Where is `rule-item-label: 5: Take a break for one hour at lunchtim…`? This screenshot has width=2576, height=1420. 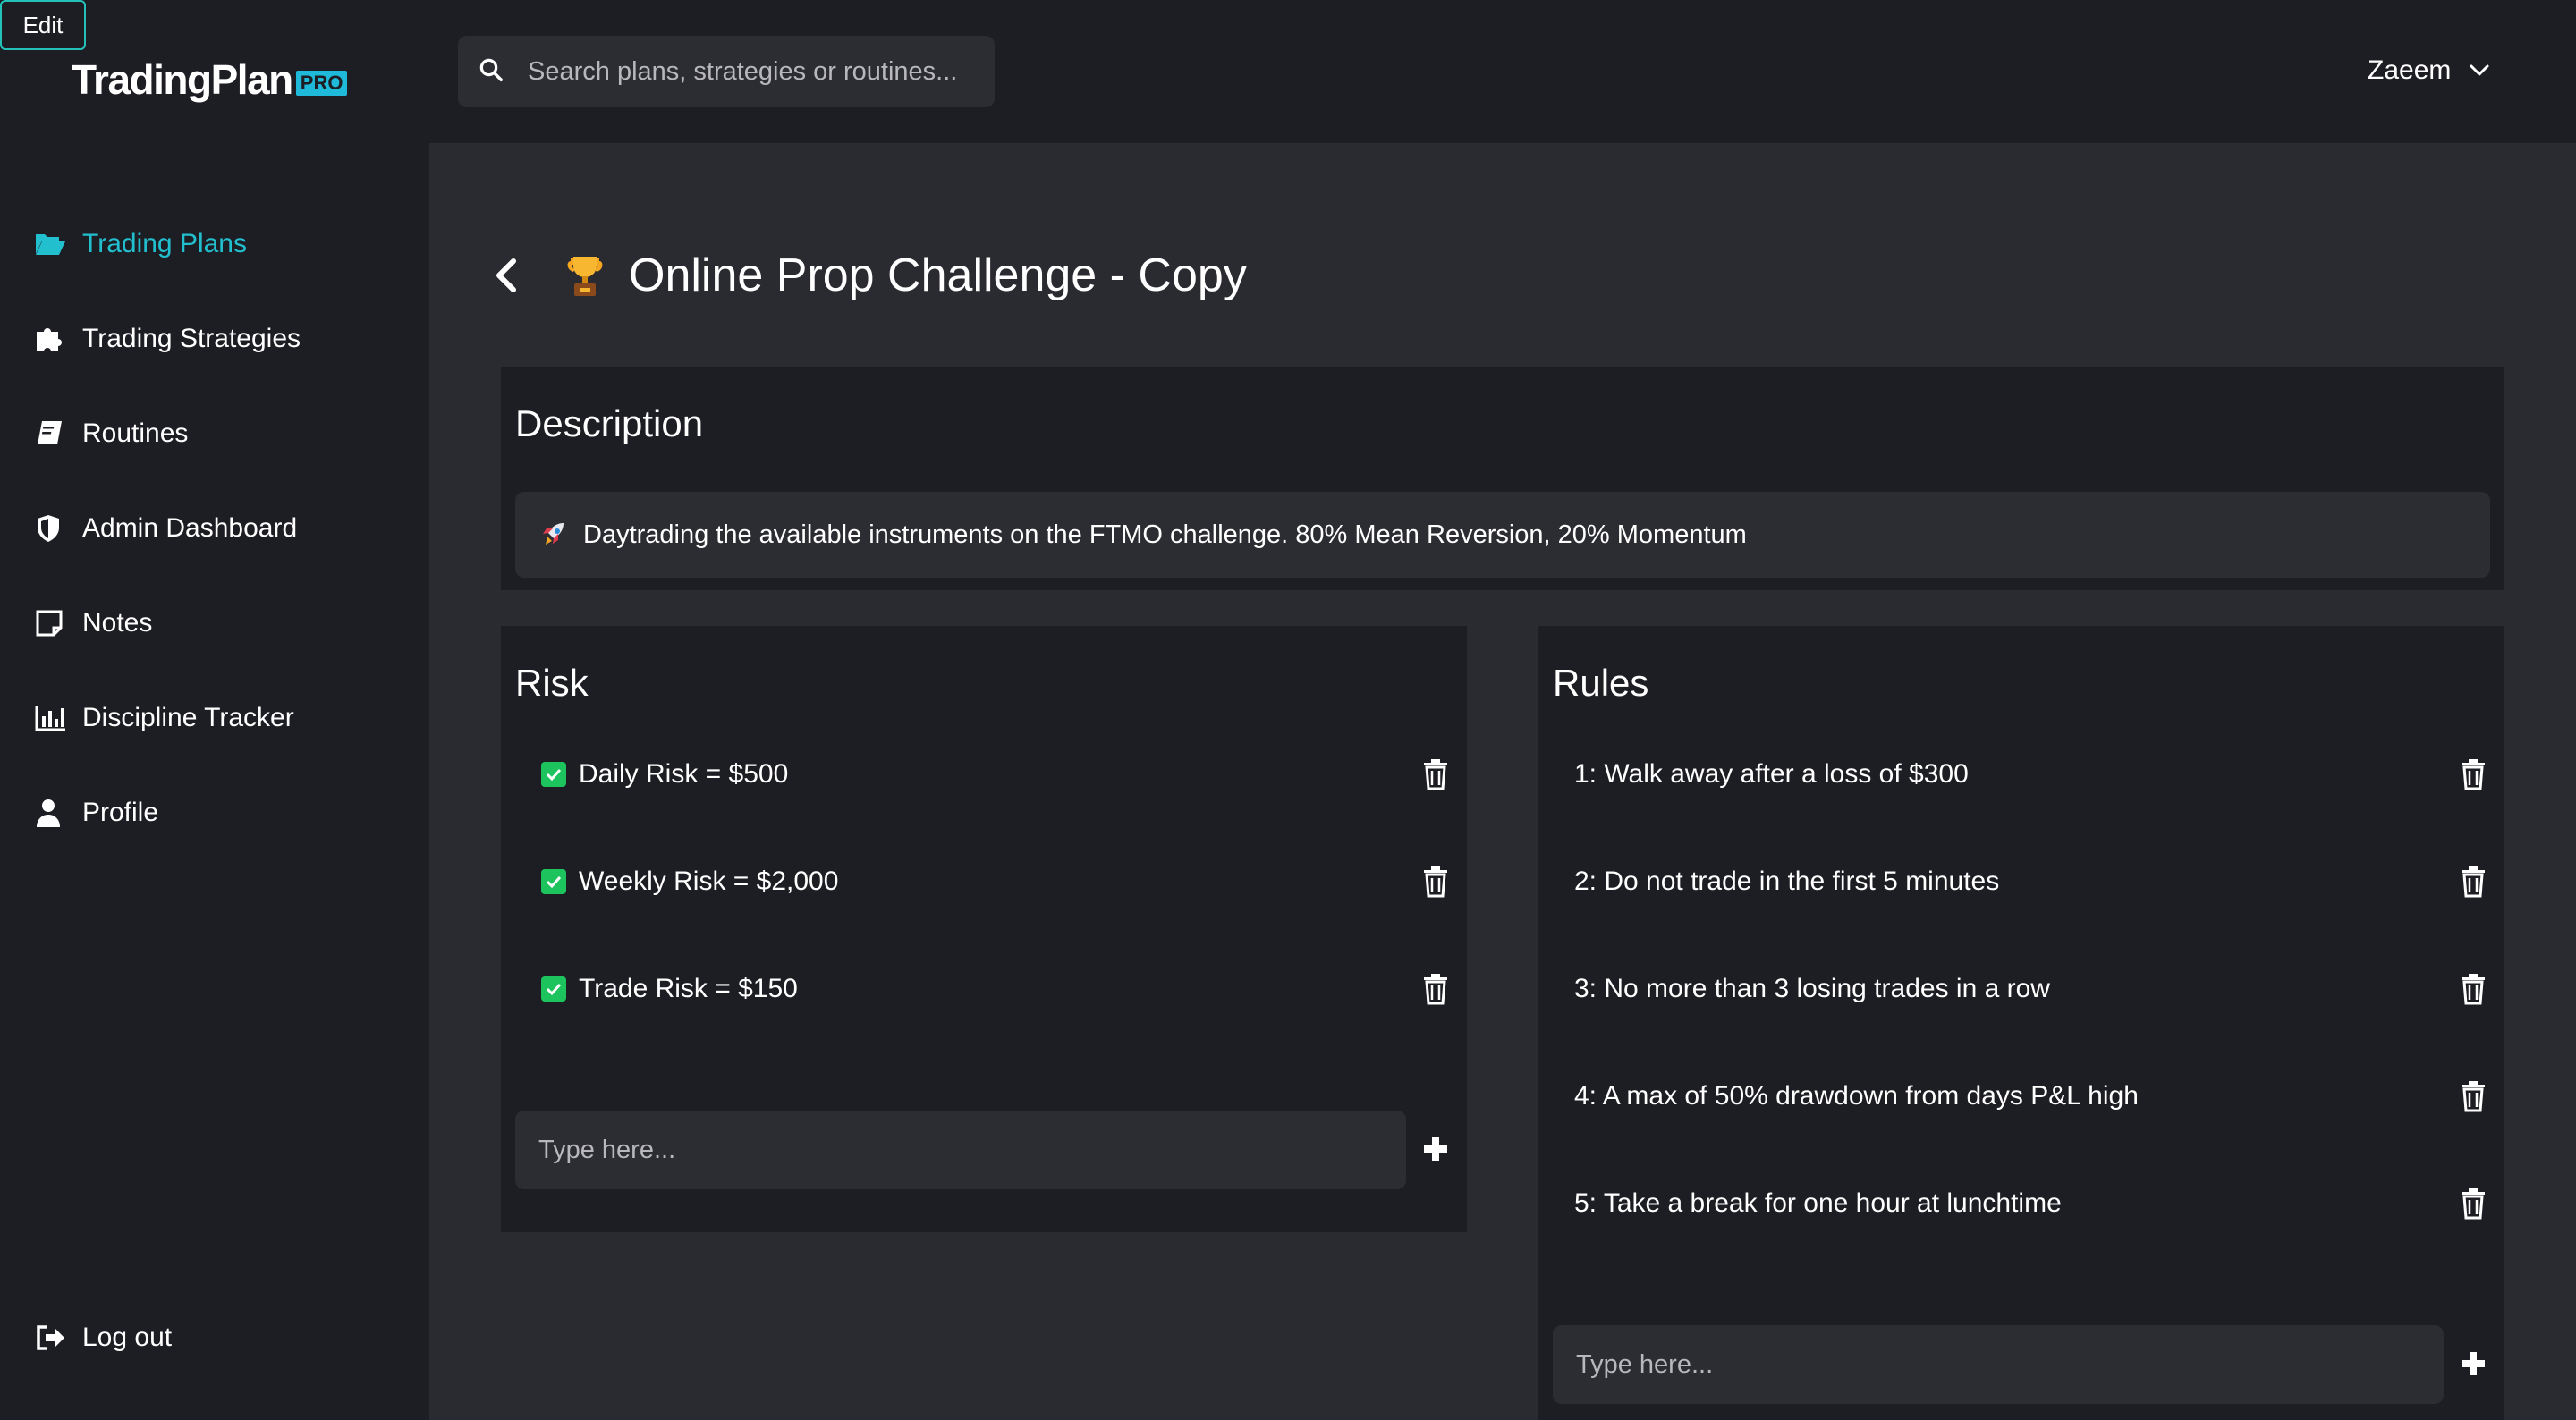 rule-item-label: 5: Take a break for one hour at lunchtim… is located at coordinates (1818, 1203).